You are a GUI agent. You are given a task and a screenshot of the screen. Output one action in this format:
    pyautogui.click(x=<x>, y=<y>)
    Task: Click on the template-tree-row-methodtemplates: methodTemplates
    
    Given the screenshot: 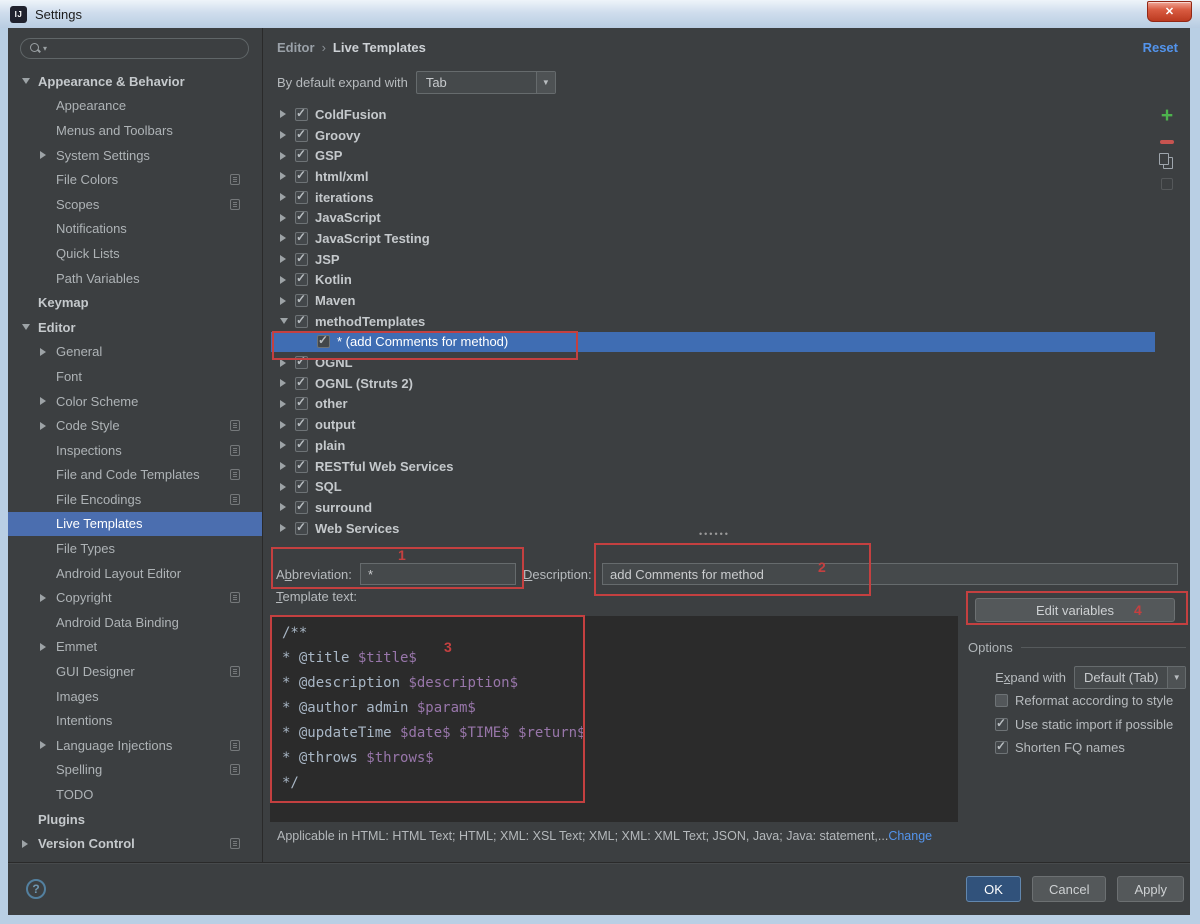 What is the action you would take?
    pyautogui.click(x=713, y=321)
    